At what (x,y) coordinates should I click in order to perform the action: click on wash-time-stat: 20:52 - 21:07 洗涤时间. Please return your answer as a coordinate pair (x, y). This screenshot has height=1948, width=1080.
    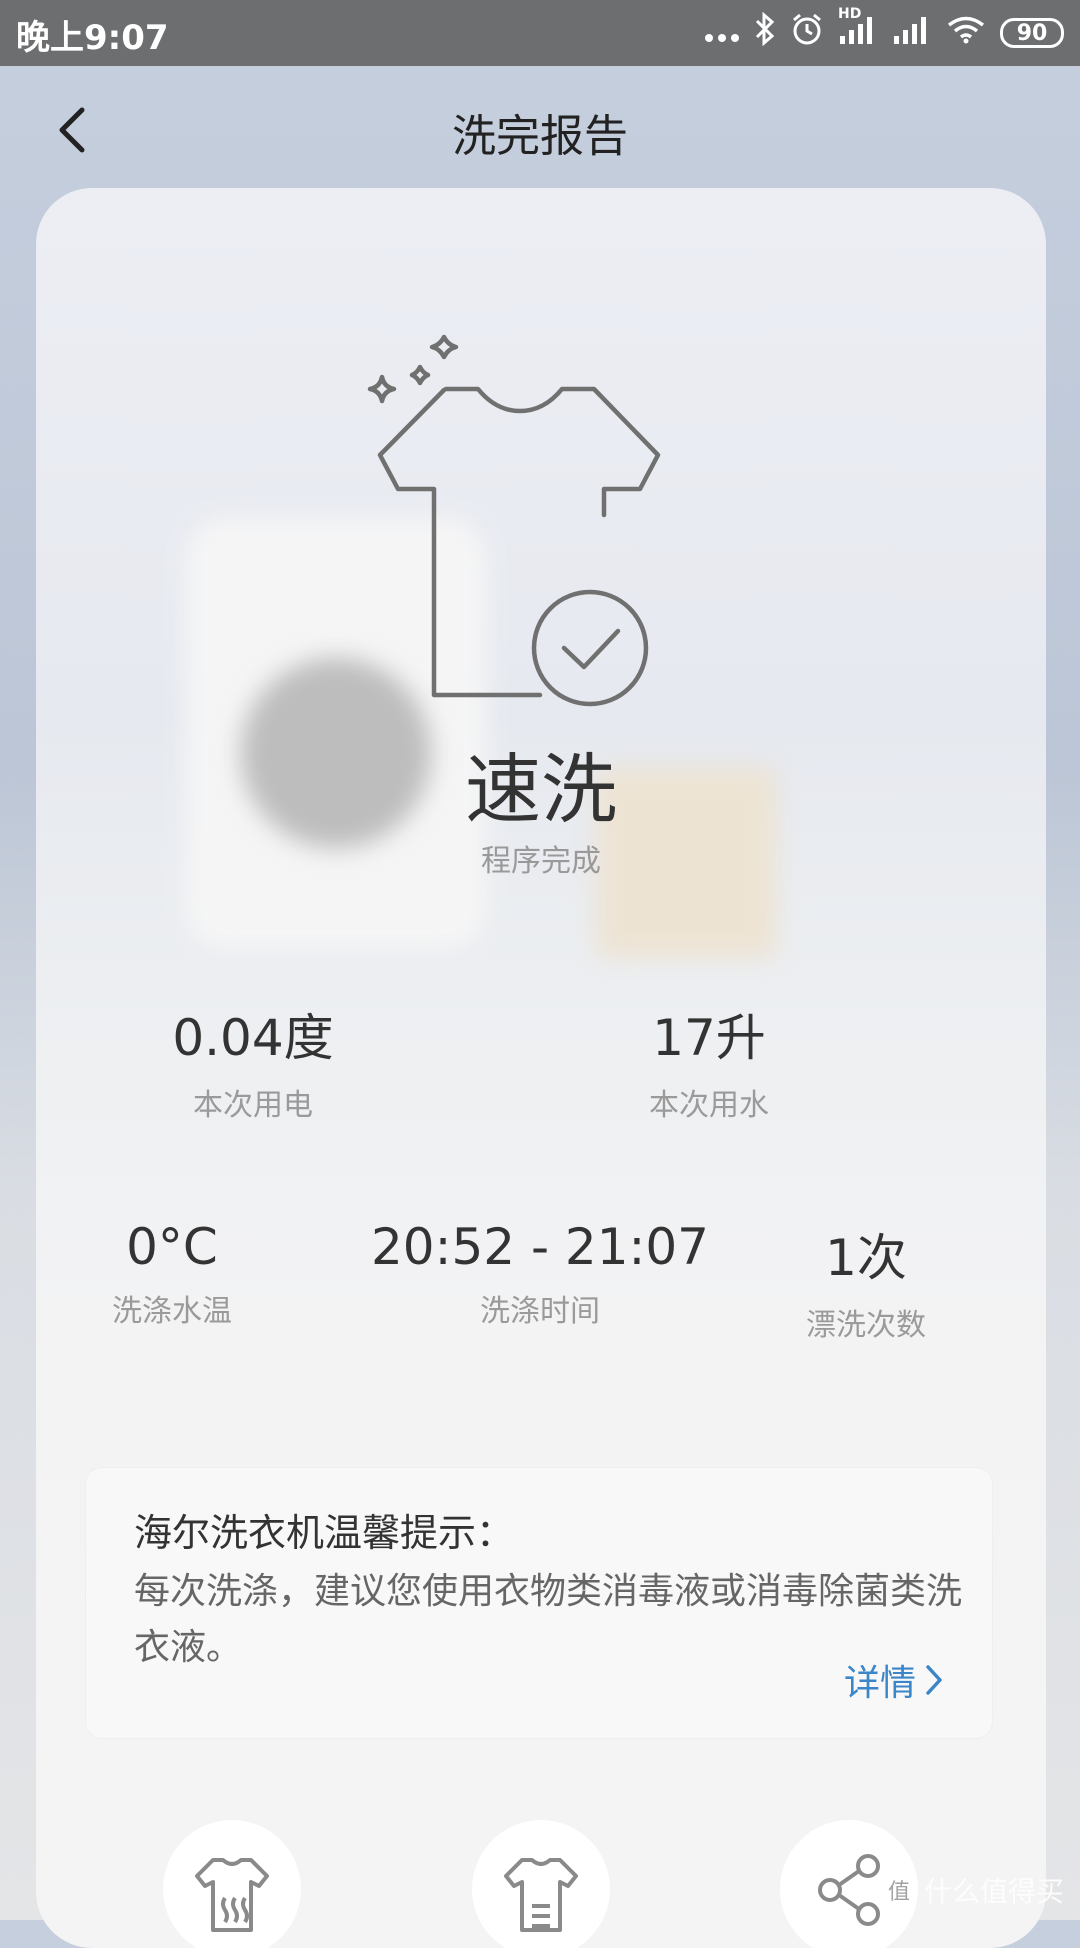
    Looking at the image, I should click on (540, 1274).